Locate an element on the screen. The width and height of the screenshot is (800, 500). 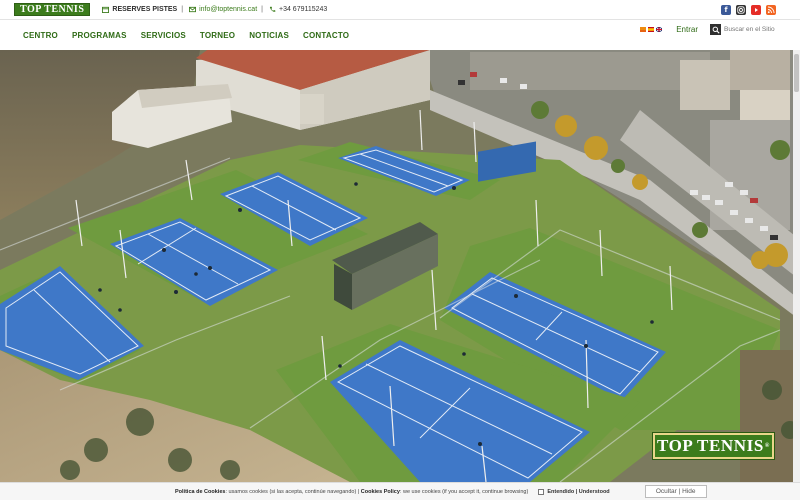
facebook-icon: f is located at coordinates (726, 10).